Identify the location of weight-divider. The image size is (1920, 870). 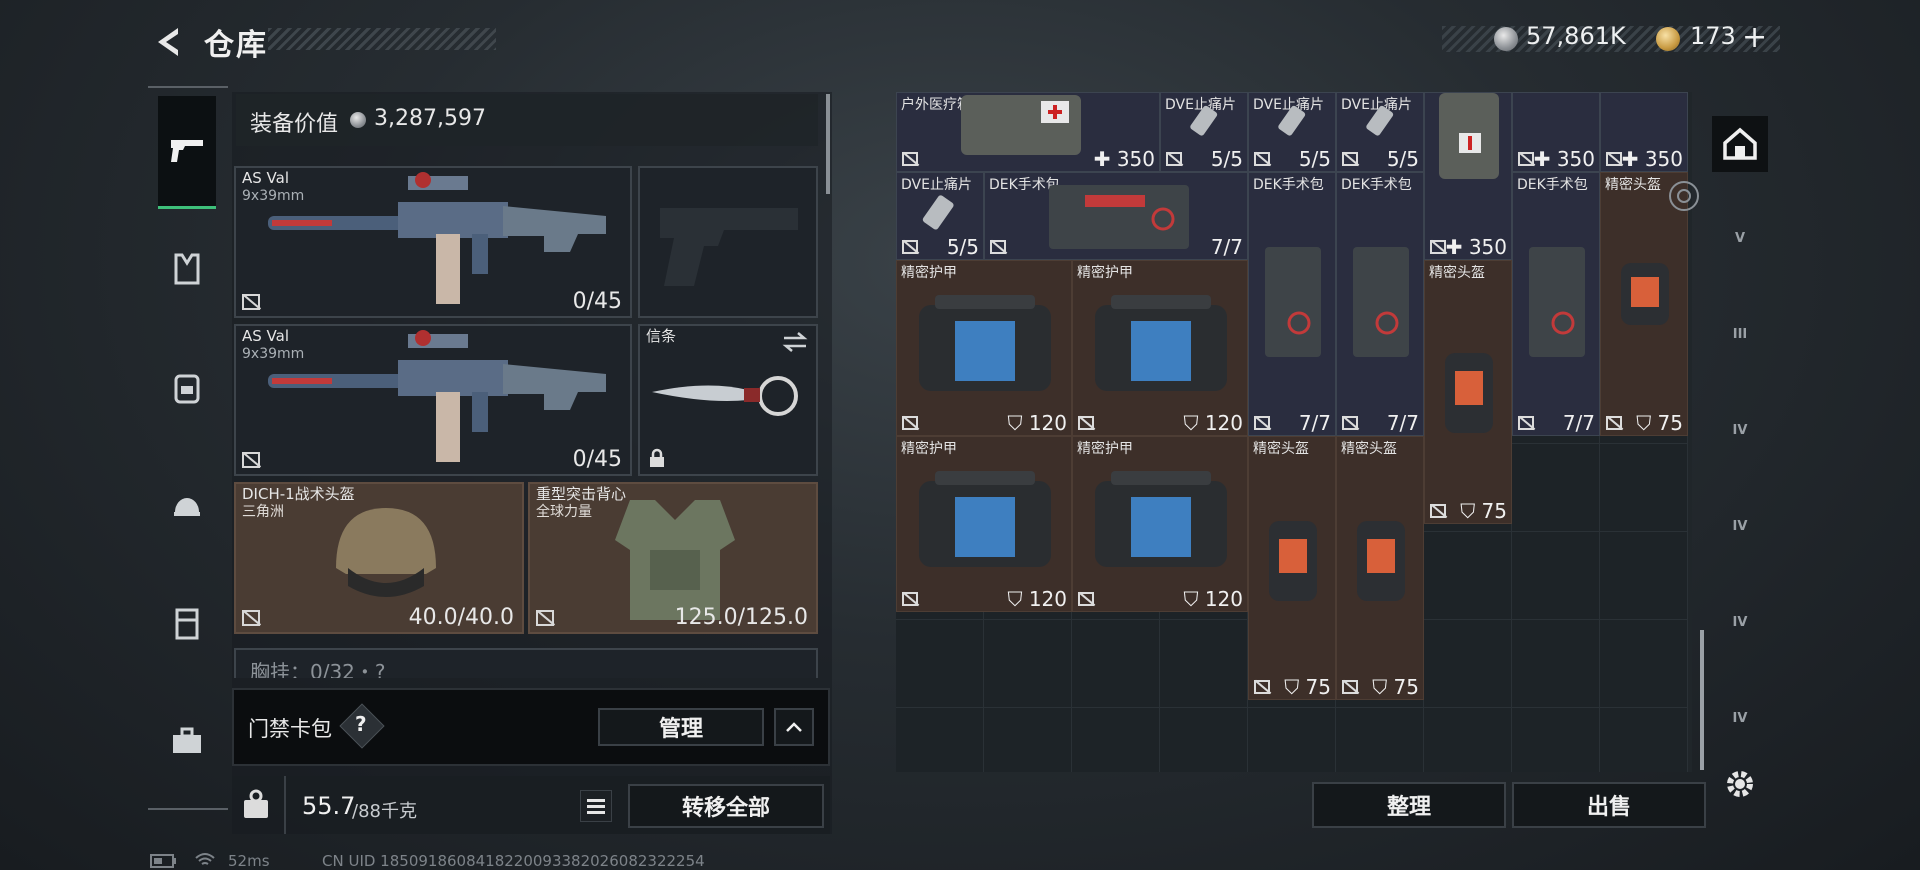
(285, 805).